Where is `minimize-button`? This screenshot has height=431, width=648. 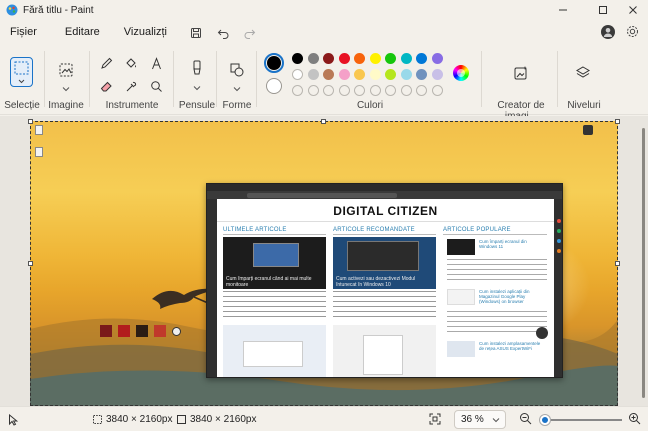 minimize-button is located at coordinates (563, 10).